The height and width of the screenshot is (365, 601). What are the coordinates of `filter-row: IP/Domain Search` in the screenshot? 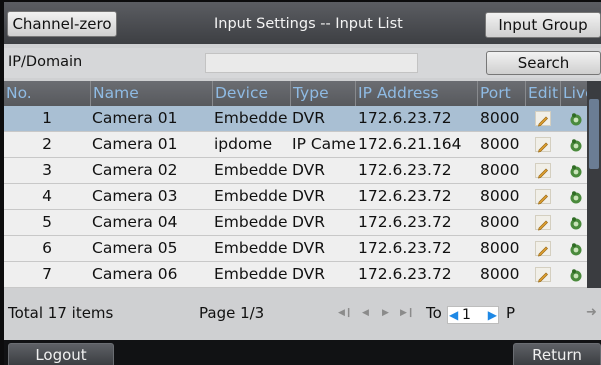 It's located at (302, 63).